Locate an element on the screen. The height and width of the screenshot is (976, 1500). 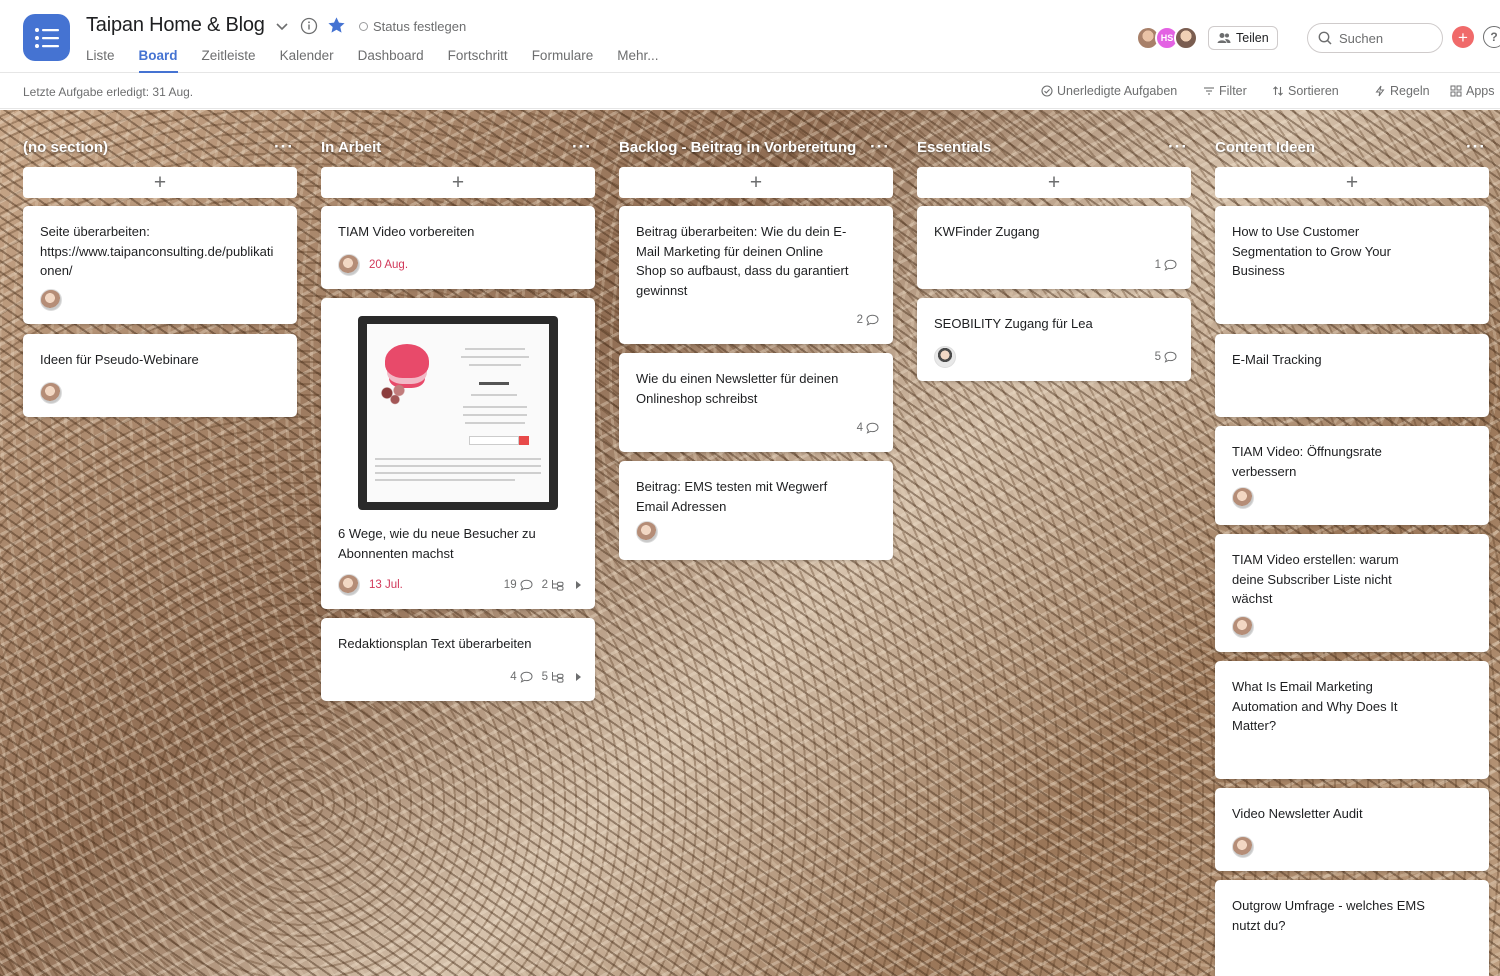
avatar is located at coordinates (1186, 38).